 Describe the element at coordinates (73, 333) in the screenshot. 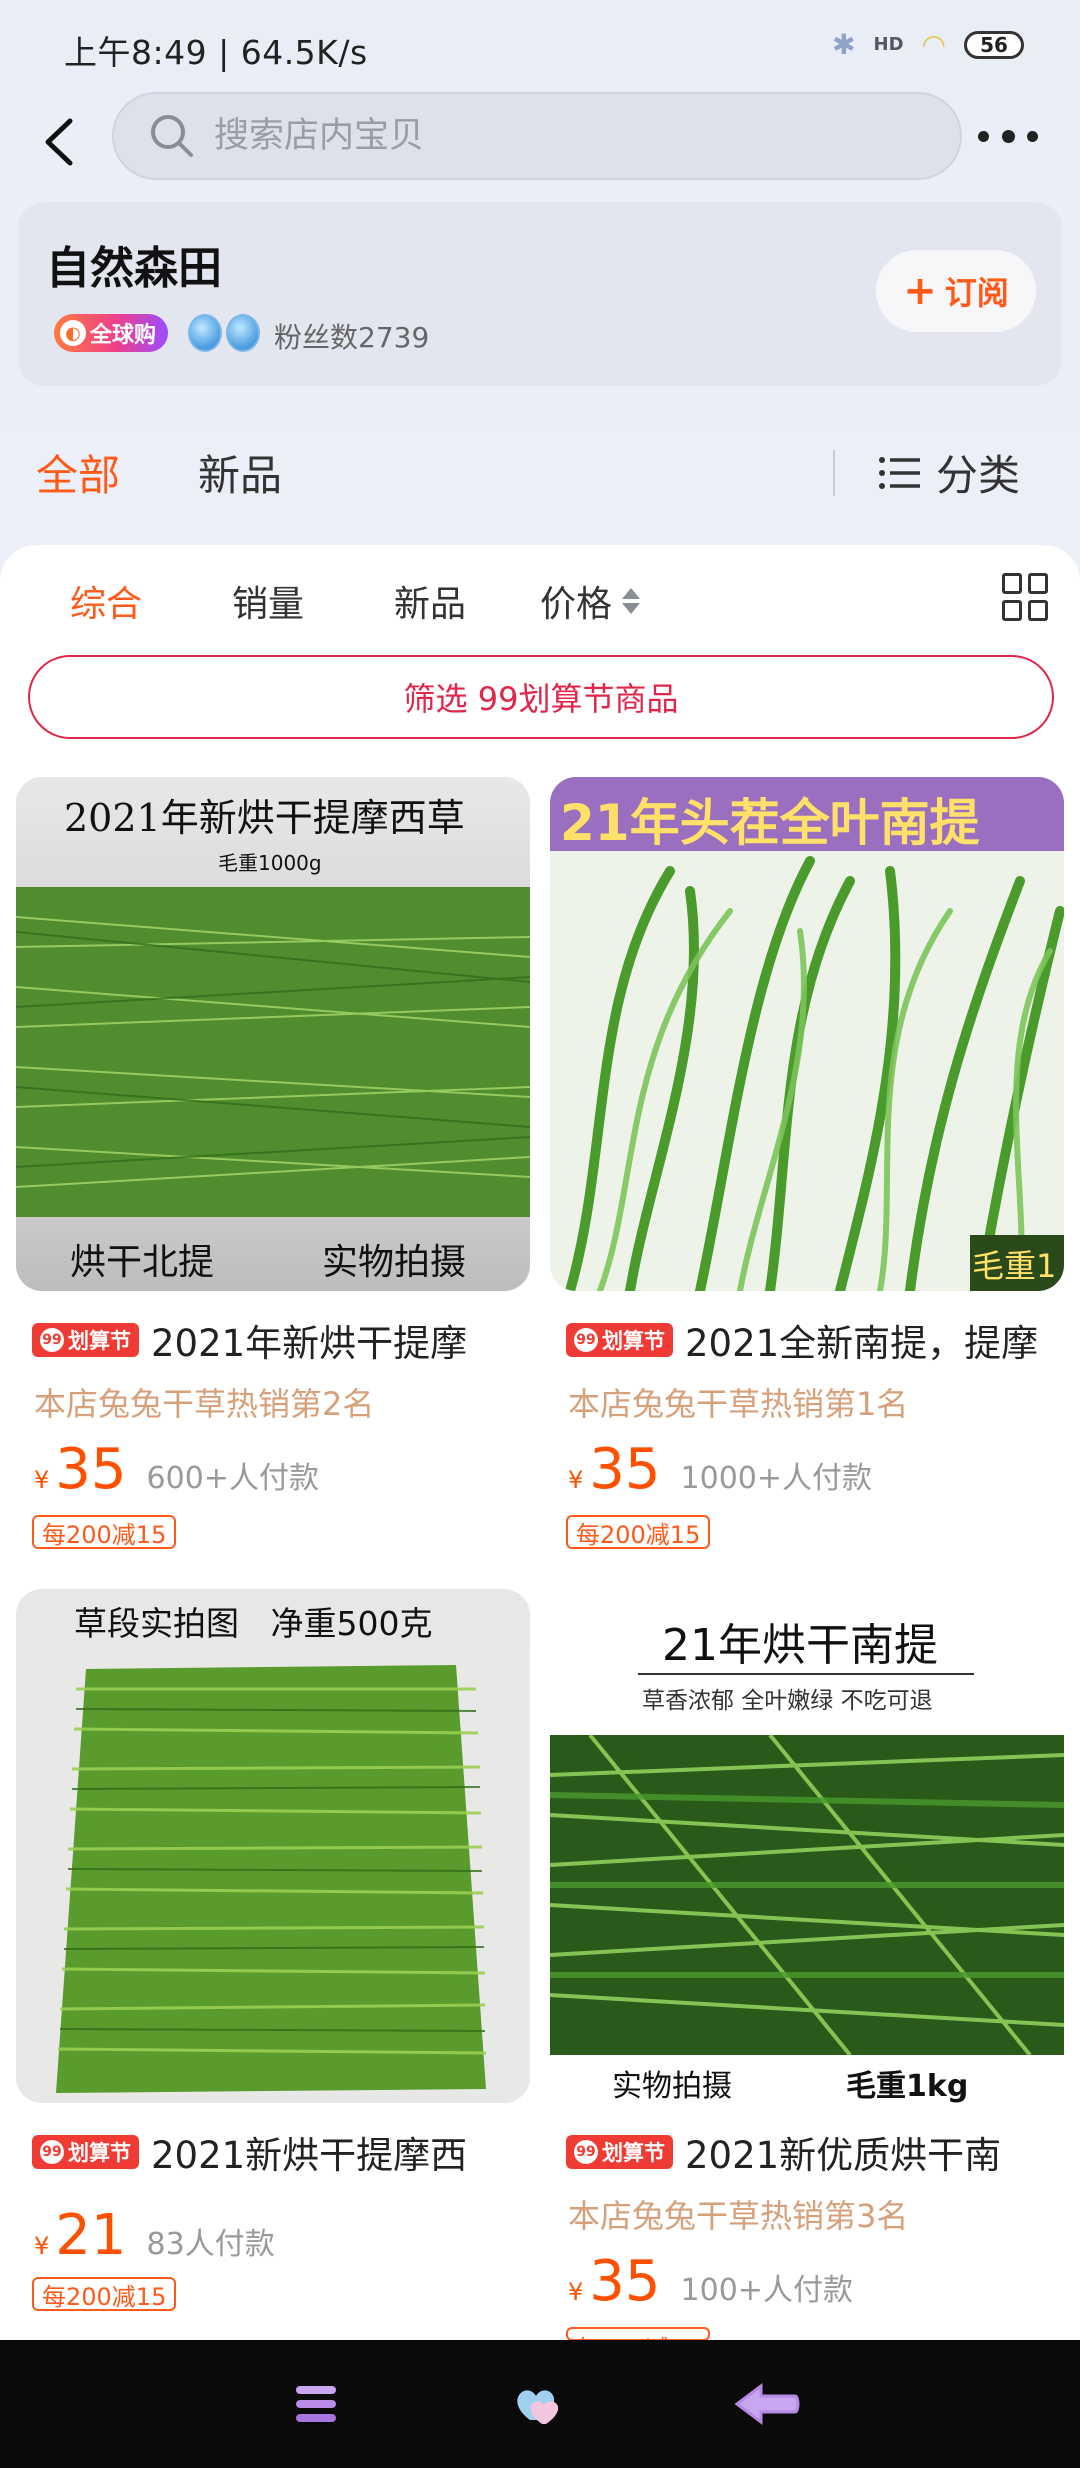

I see `global-badge-icon: ◐` at that location.